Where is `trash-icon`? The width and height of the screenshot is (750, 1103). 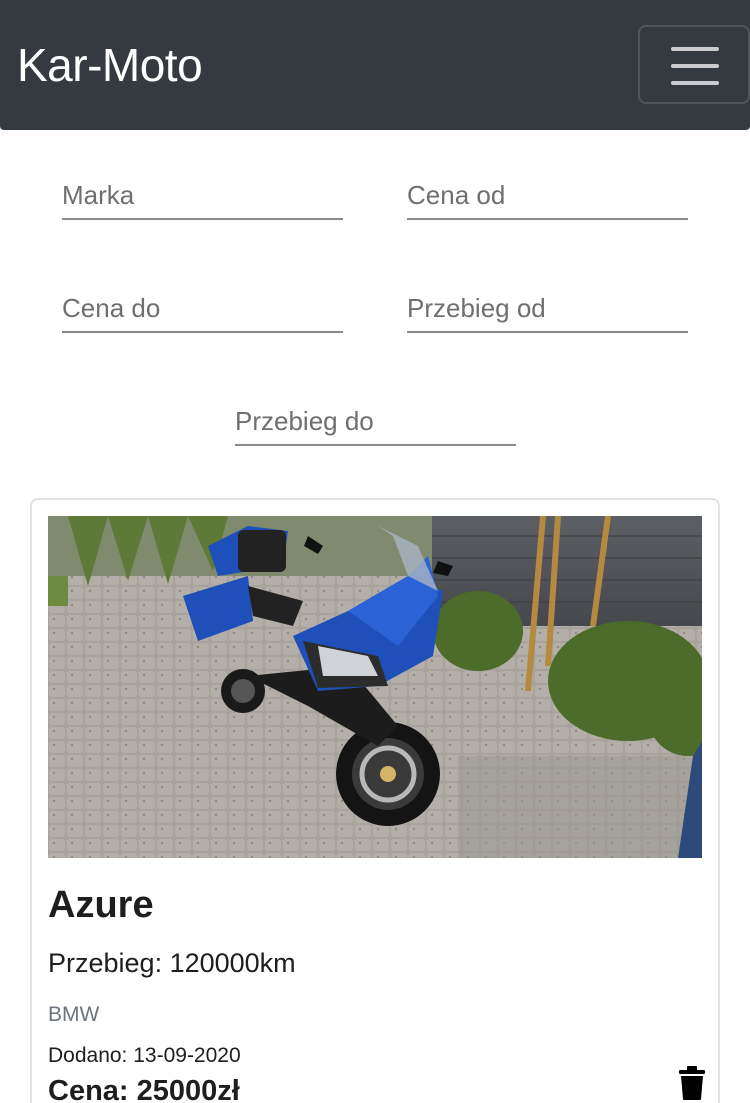 trash-icon is located at coordinates (692, 1083).